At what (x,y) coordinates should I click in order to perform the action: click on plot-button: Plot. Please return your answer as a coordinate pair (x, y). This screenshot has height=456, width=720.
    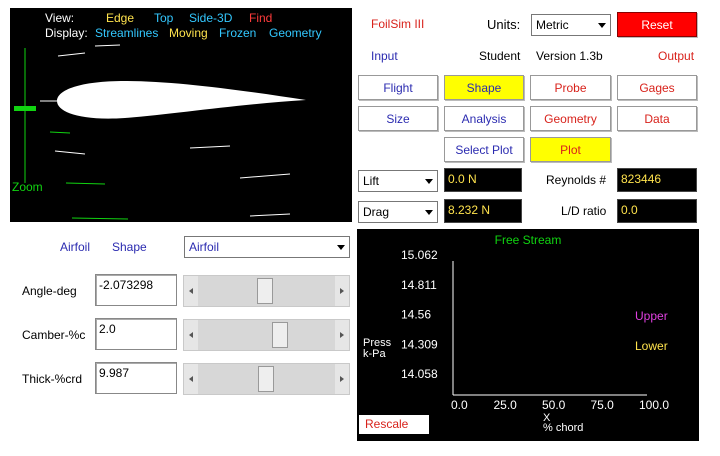
    Looking at the image, I should click on (570, 149).